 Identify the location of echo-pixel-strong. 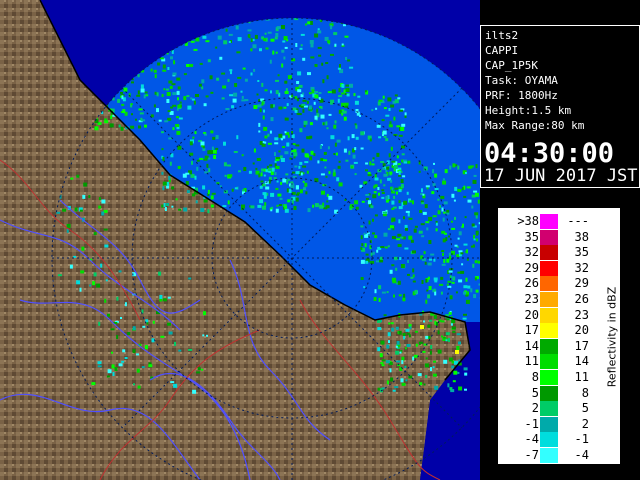
(457, 352).